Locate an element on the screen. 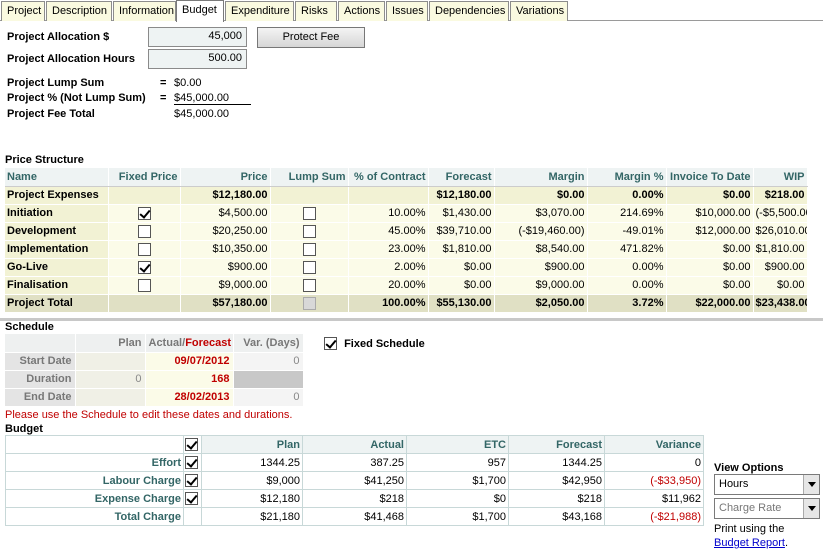 This screenshot has width=823, height=554. row-label: Effort is located at coordinates (94, 462).